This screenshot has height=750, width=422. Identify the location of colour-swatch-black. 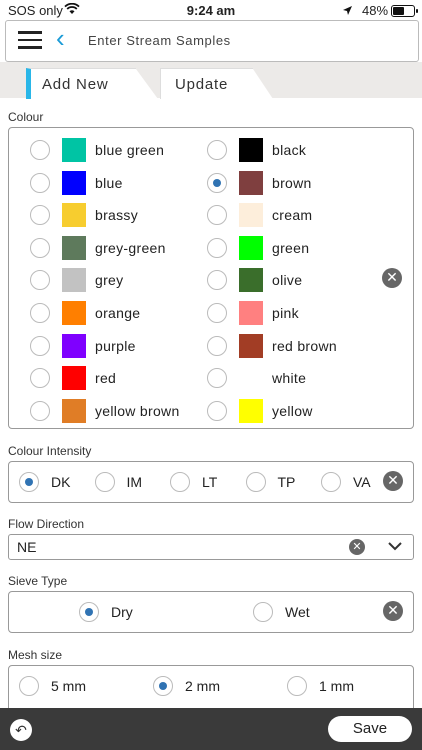
(251, 150).